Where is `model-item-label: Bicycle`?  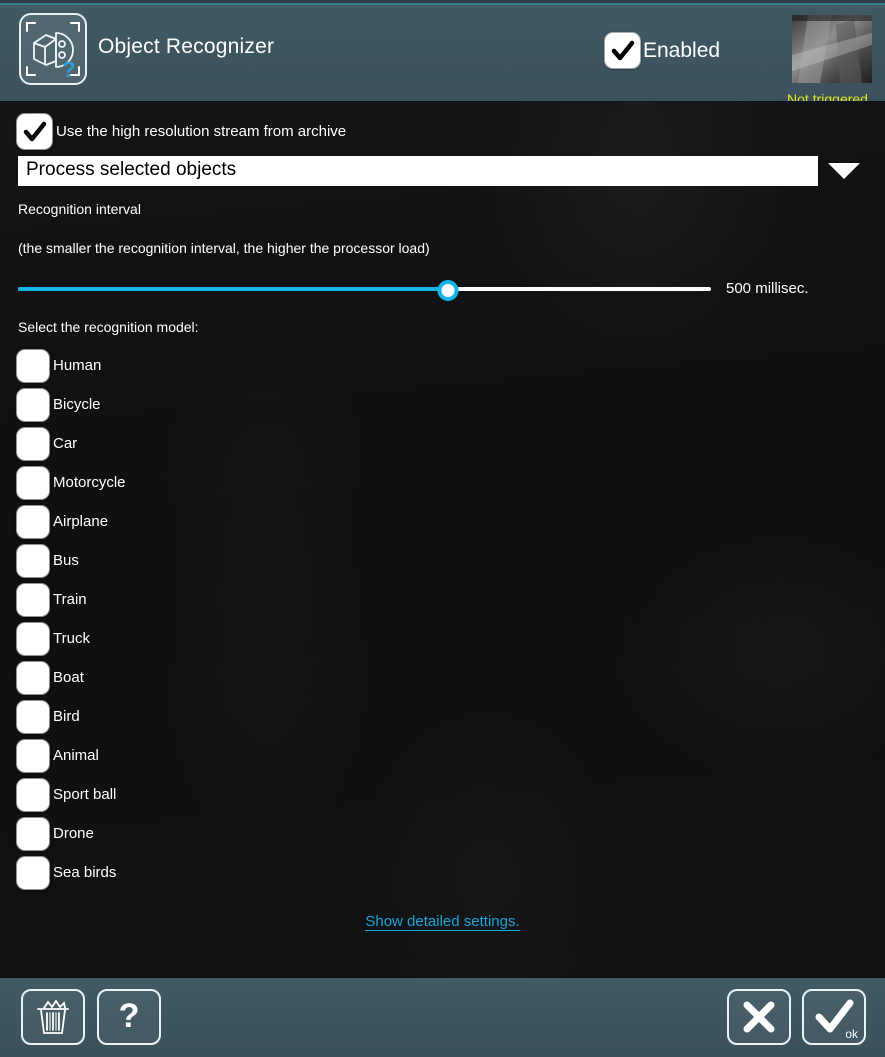 model-item-label: Bicycle is located at coordinates (77, 404).